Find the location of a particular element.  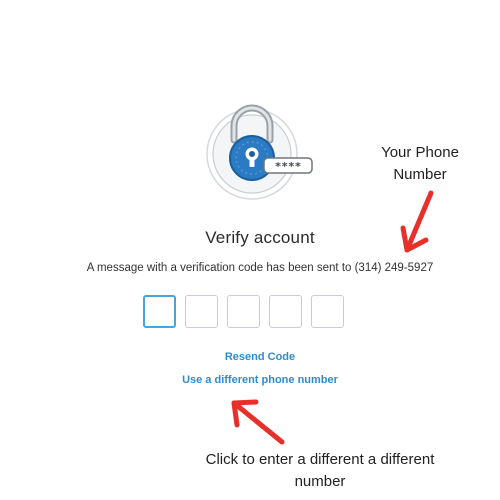

arrow-to-different-number-icon is located at coordinates (258, 422).